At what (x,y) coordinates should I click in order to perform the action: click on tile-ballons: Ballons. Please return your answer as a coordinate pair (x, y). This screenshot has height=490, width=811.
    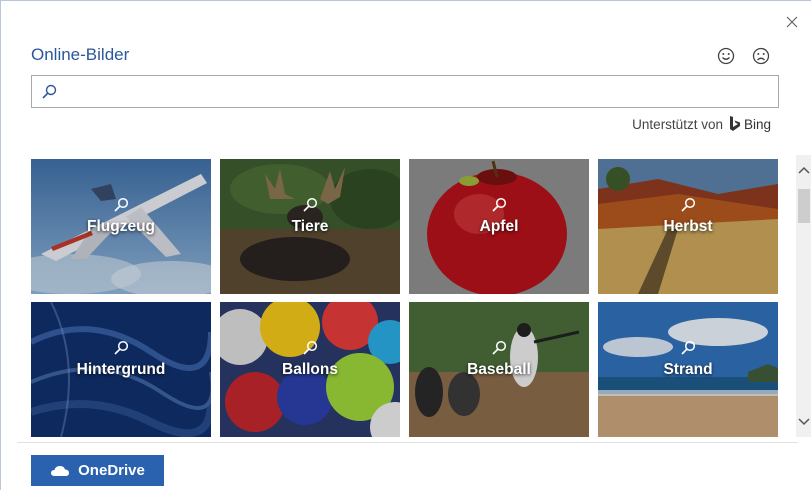
    Looking at the image, I should click on (310, 369).